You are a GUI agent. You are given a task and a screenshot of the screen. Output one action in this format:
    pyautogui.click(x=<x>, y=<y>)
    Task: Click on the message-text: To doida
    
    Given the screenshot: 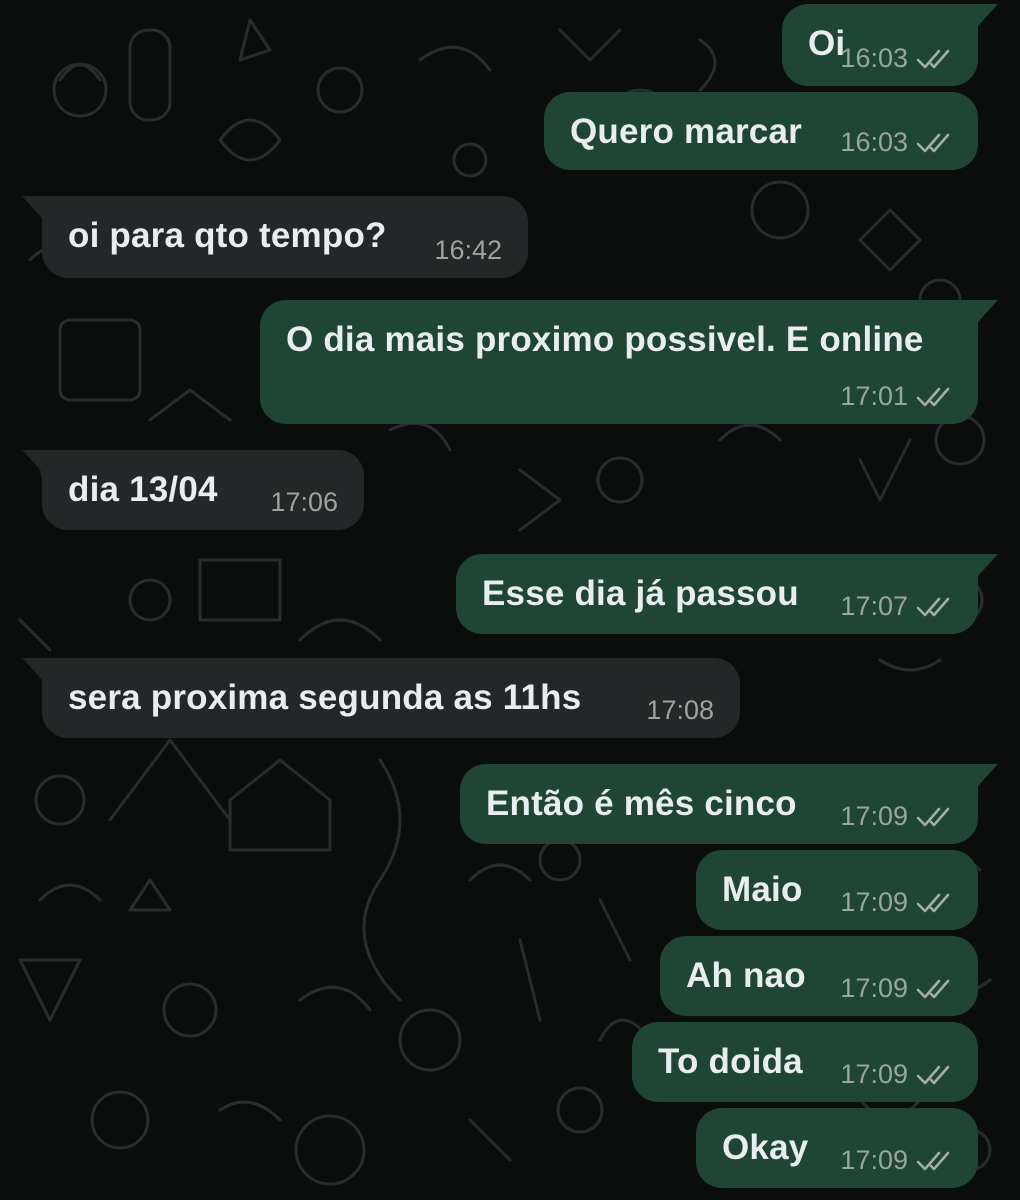 What is the action you would take?
    pyautogui.click(x=730, y=1061)
    